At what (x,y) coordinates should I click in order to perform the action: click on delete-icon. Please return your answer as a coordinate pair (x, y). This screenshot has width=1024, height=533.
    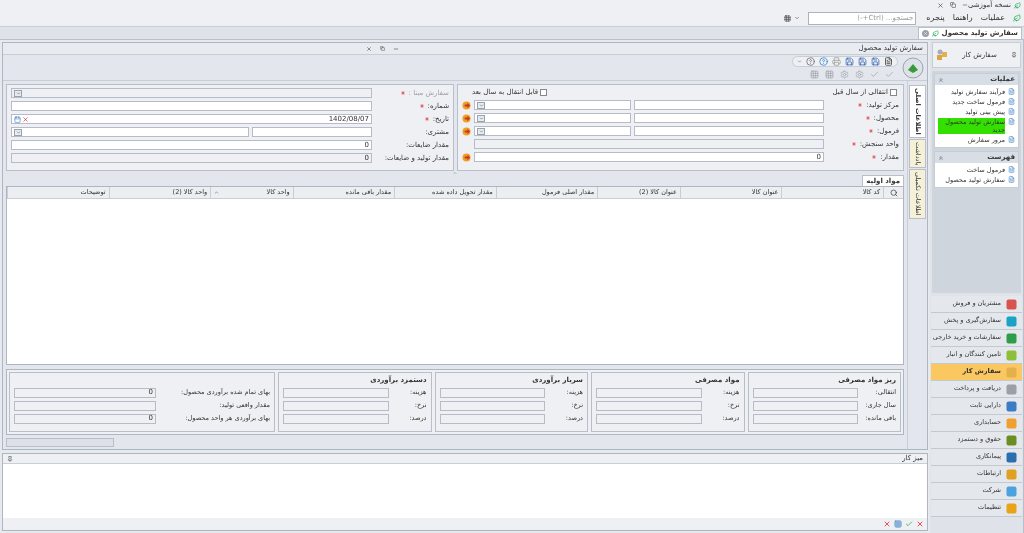
    Looking at the image, I should click on (920, 524).